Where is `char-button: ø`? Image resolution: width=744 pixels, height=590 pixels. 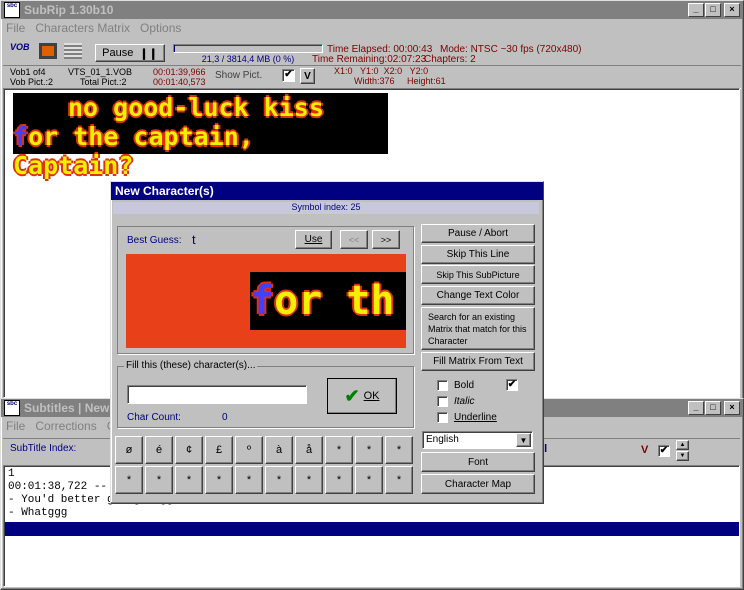 char-button: ø is located at coordinates (129, 450).